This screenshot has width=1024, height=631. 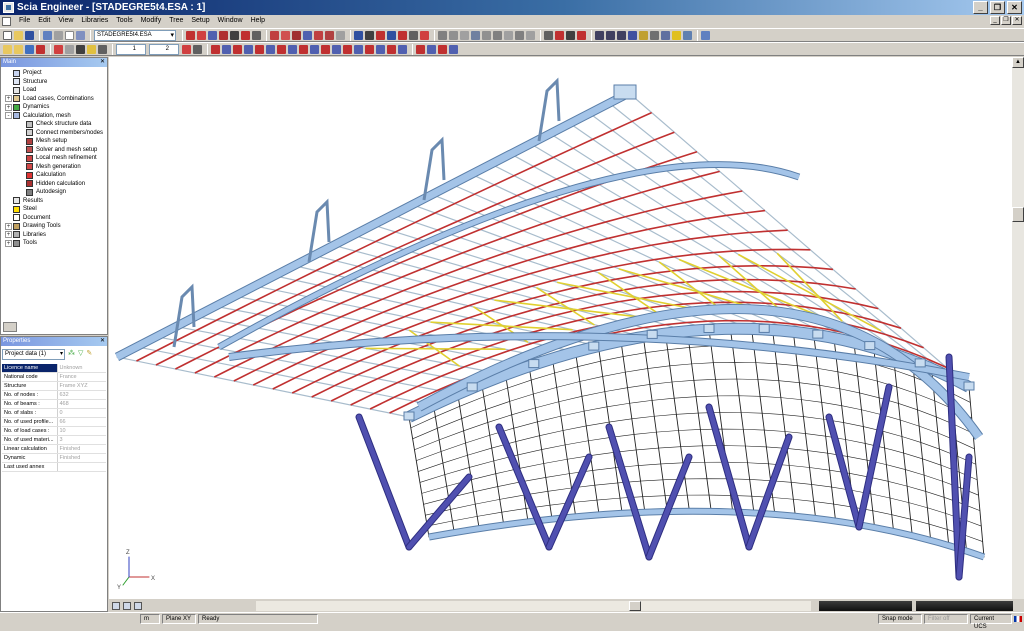 I want to click on redo-icon, so click(x=58, y=35).